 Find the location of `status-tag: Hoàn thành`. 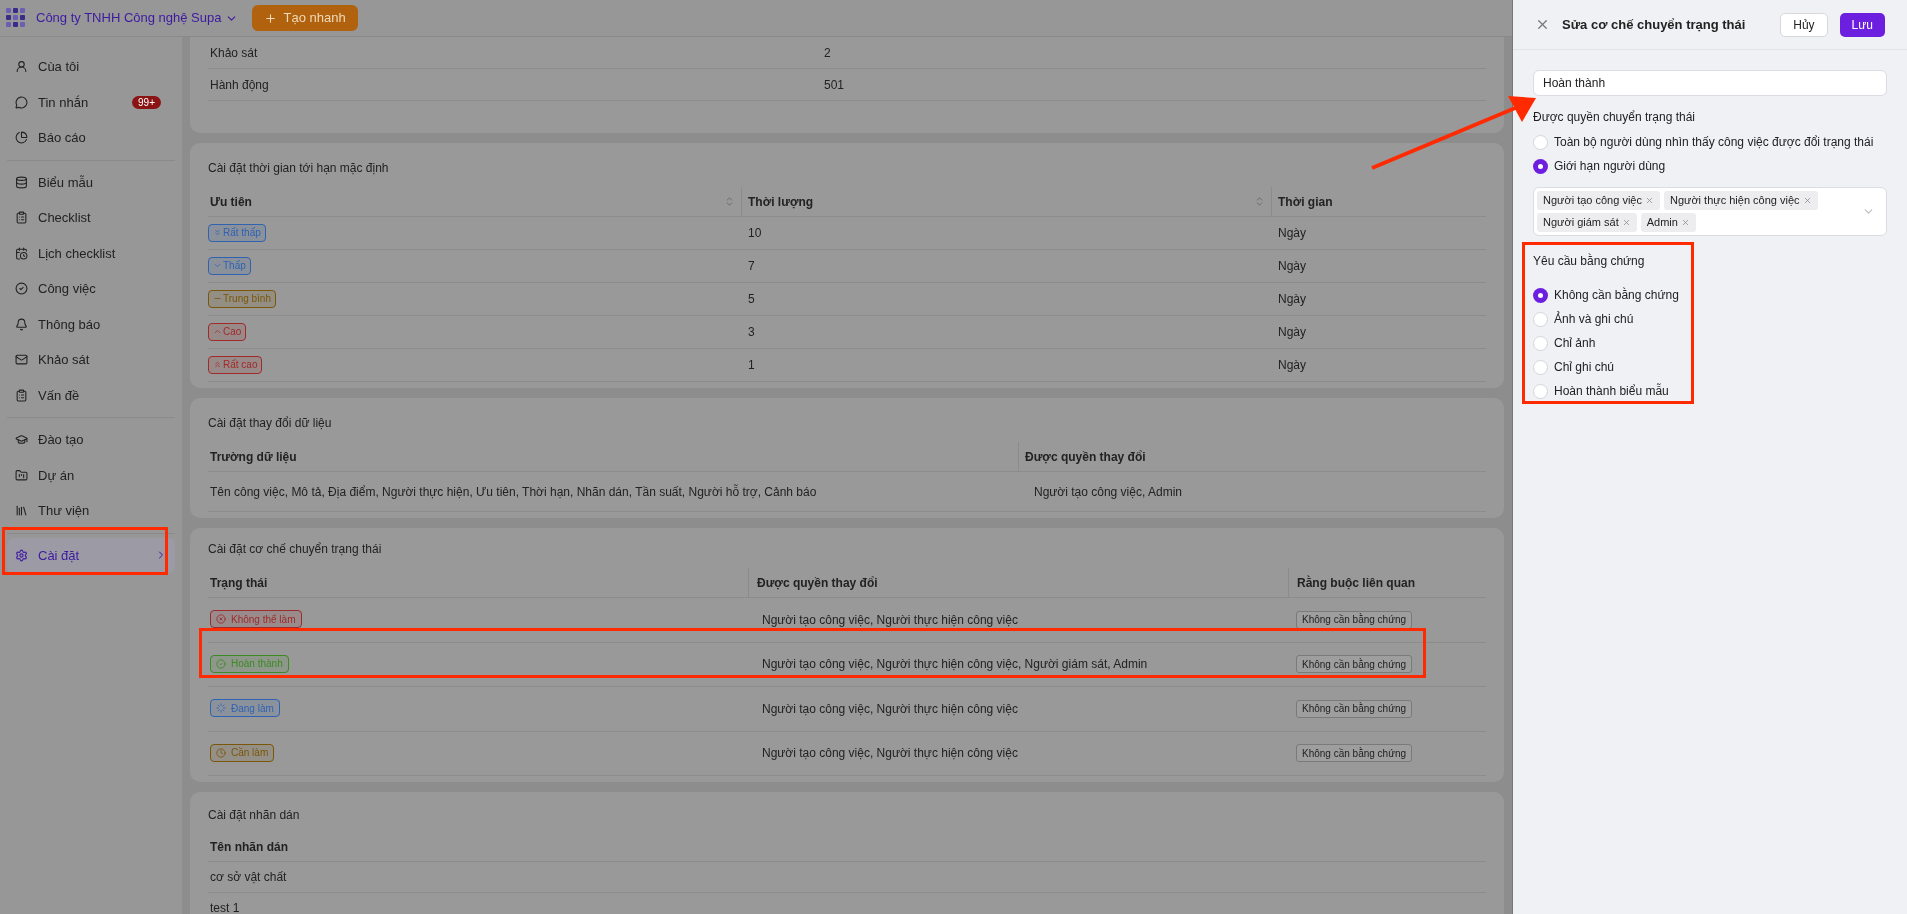

status-tag: Hoàn thành is located at coordinates (249, 663).